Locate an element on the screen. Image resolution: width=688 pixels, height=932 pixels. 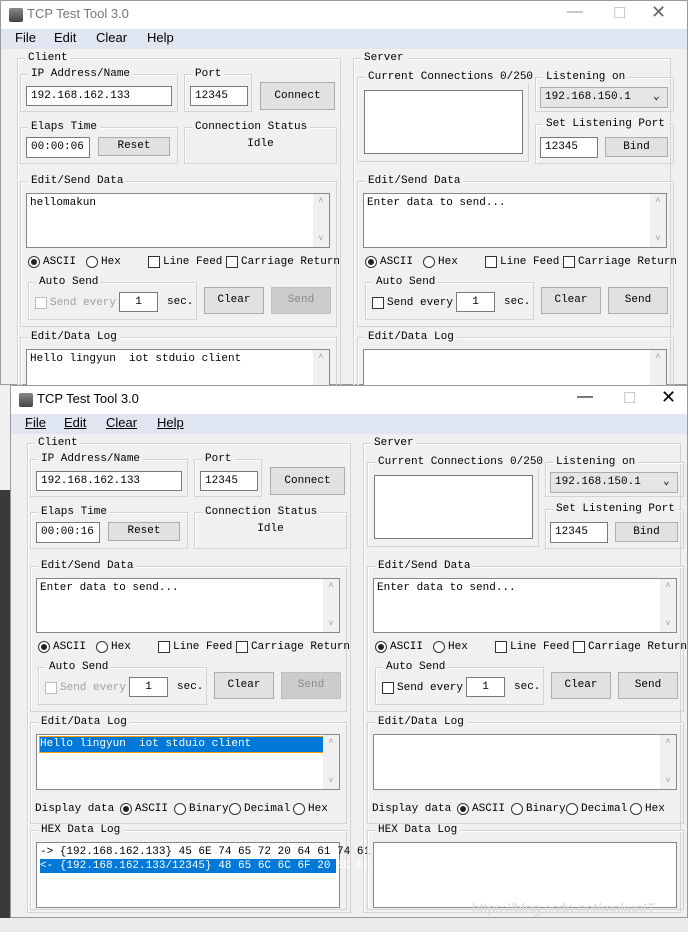
data-log-textarea: ˄˅ is located at coordinates (525, 762).